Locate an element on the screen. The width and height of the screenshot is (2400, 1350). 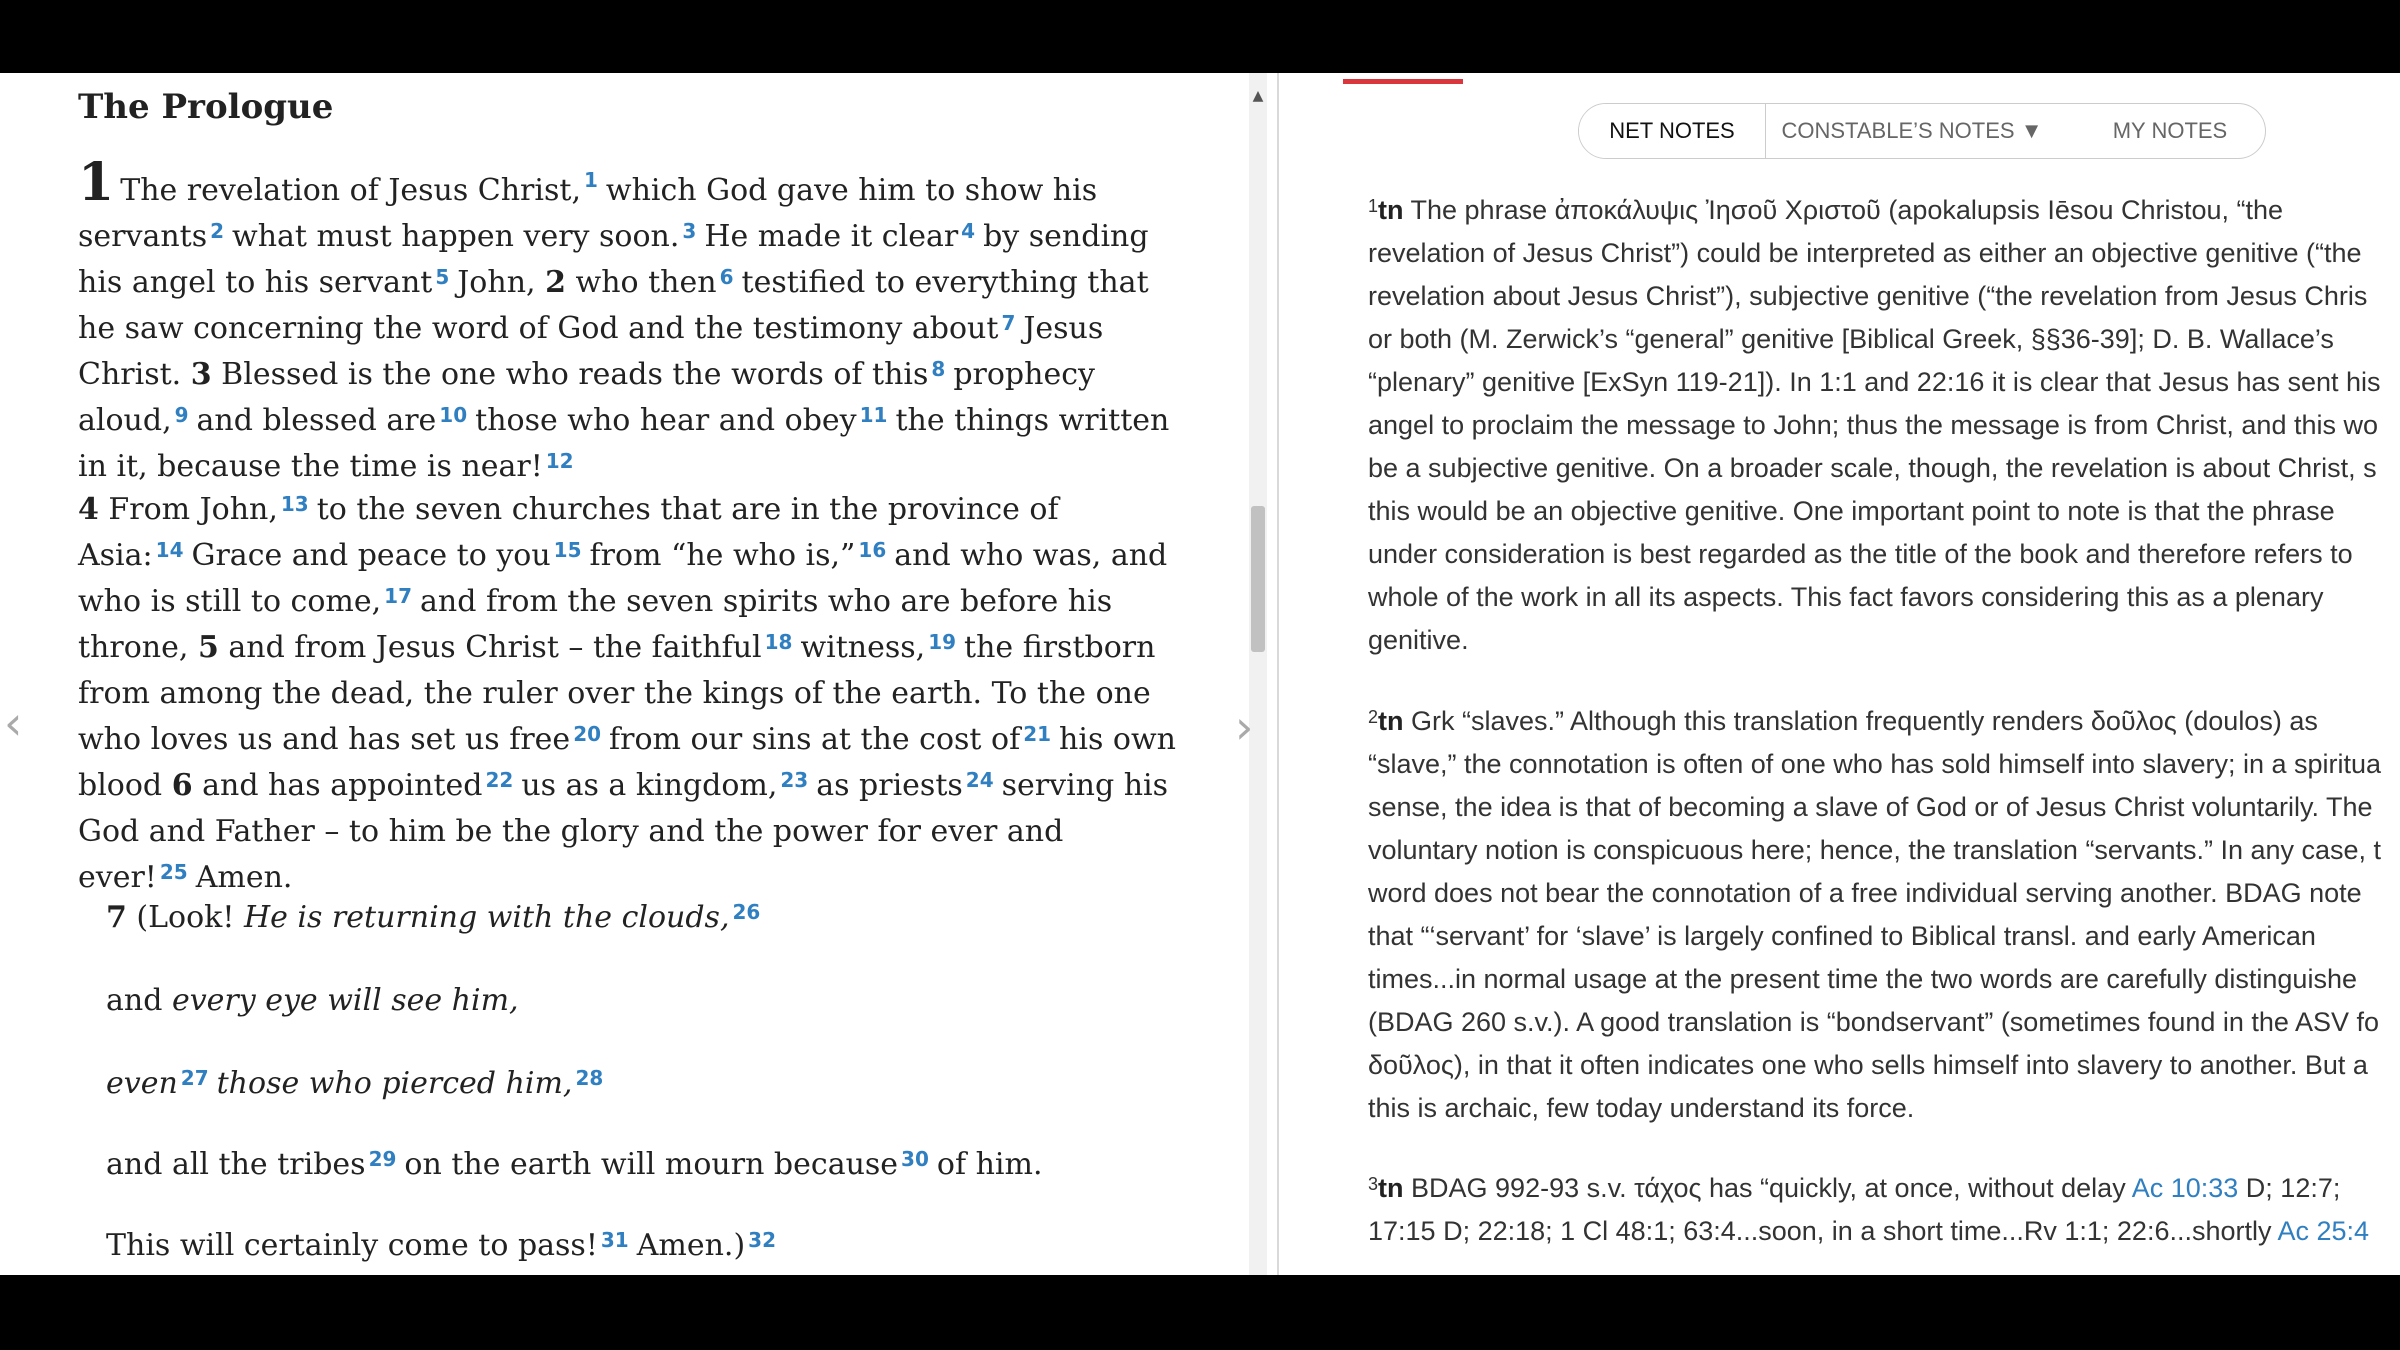
tab-net-notes: NET NOTES is located at coordinates (1672, 131).